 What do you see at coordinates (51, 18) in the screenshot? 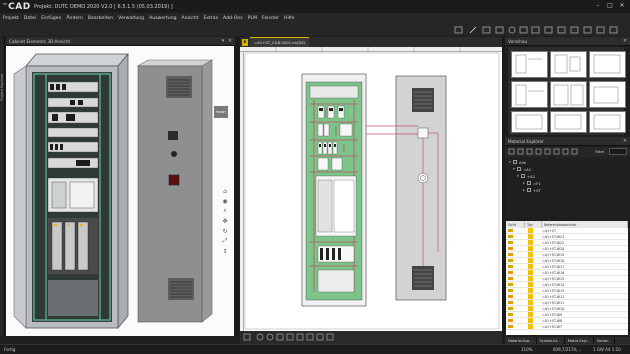
I see `menu-einfuegen: Einfügen` at bounding box center [51, 18].